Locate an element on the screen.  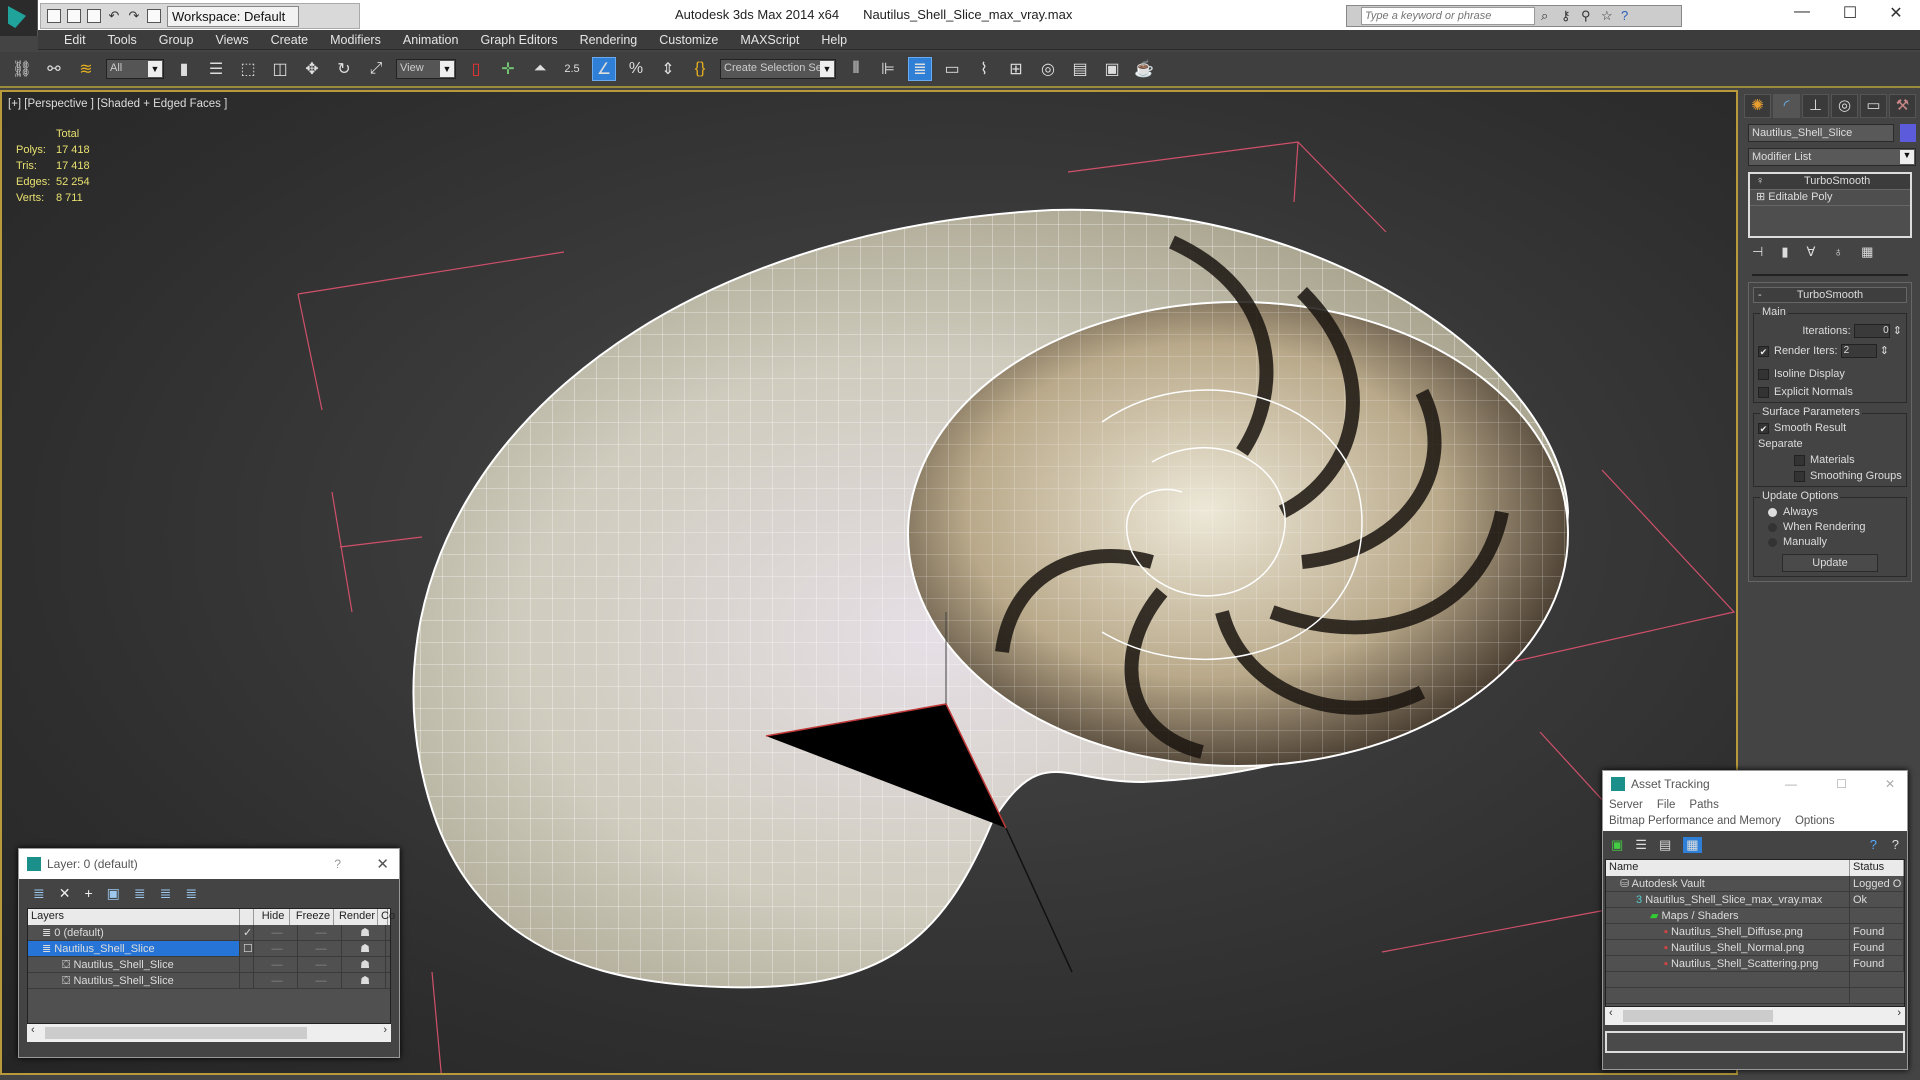
satellite-icon: ⚲ is located at coordinates (1588, 16).